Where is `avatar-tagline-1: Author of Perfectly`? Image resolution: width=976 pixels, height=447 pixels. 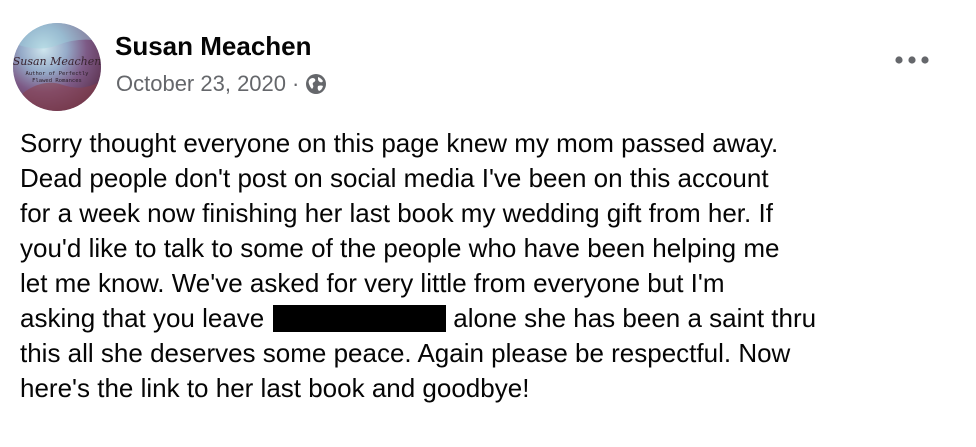
avatar-tagline-1: Author of Perfectly is located at coordinates (58, 74).